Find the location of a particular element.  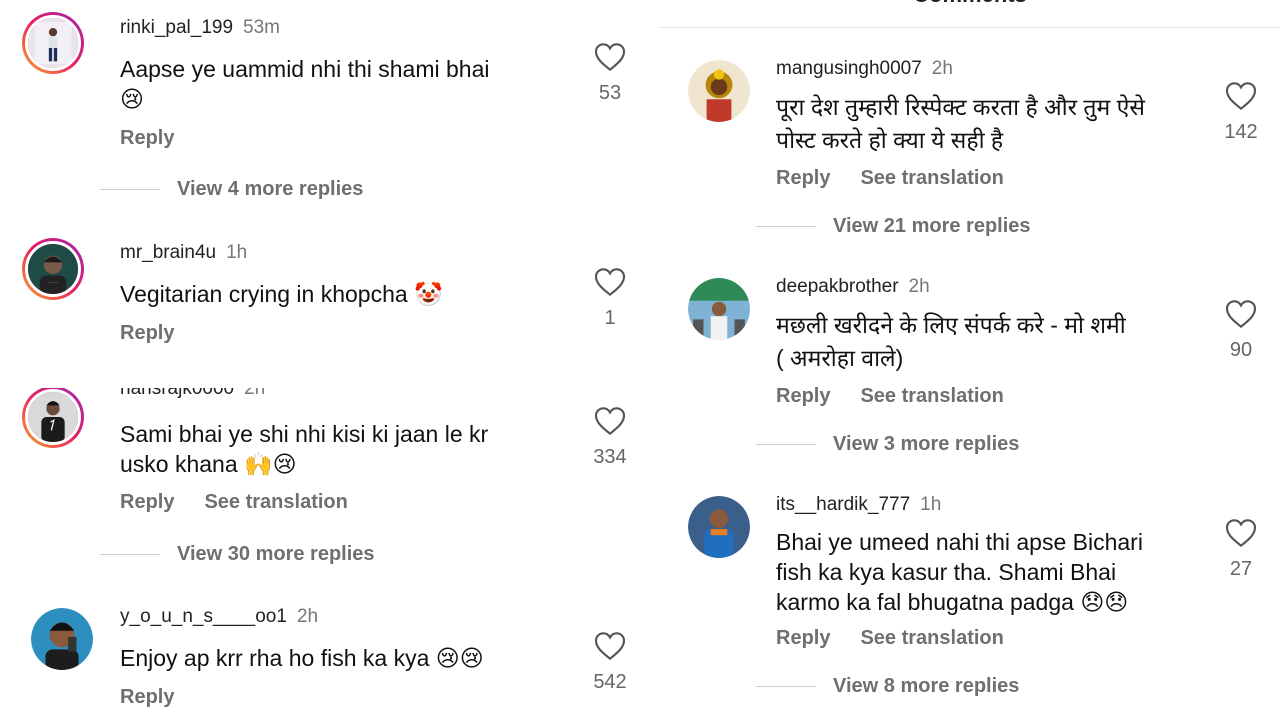

comment-username: deepakbrother 2h is located at coordinates (853, 287).